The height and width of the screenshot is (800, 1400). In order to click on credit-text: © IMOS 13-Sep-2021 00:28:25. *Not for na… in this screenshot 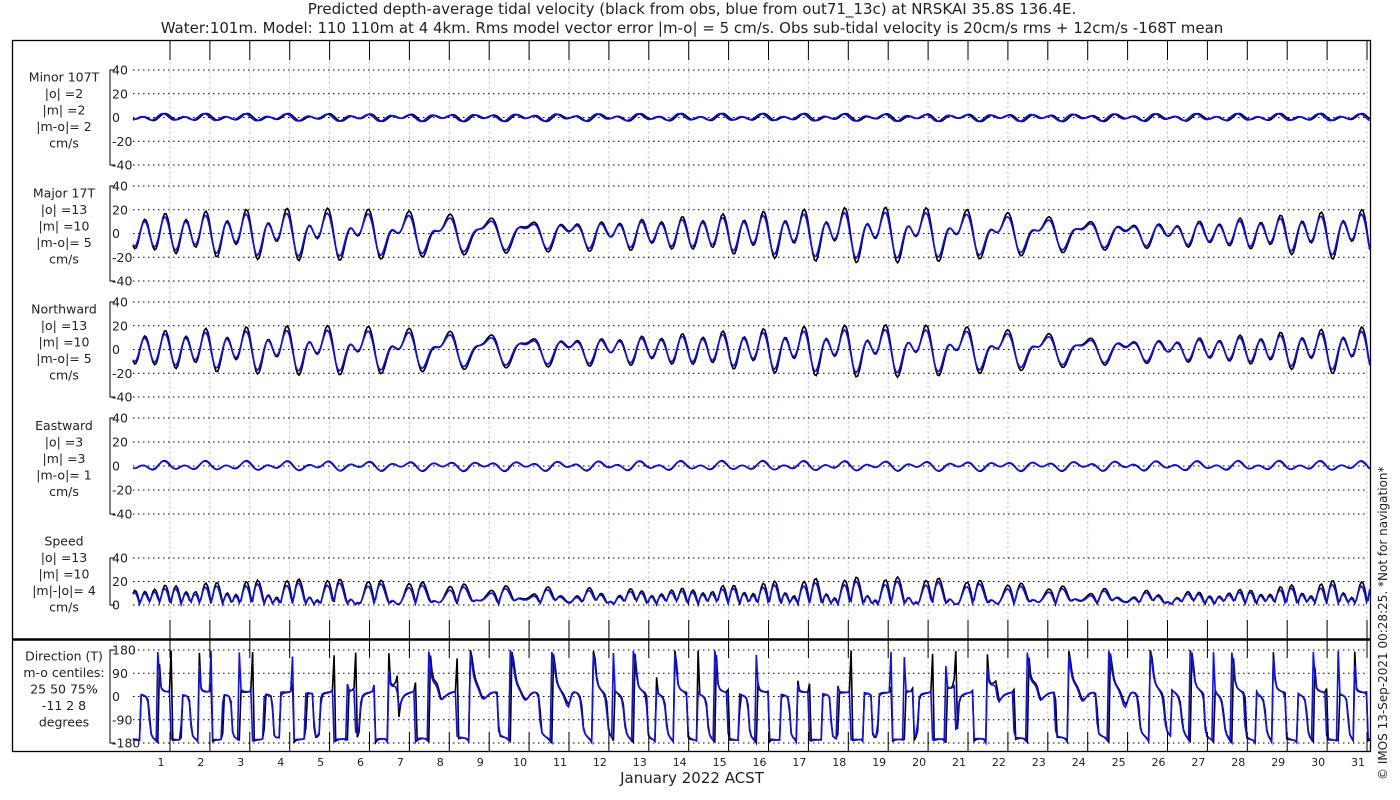, I will do `click(1383, 623)`.